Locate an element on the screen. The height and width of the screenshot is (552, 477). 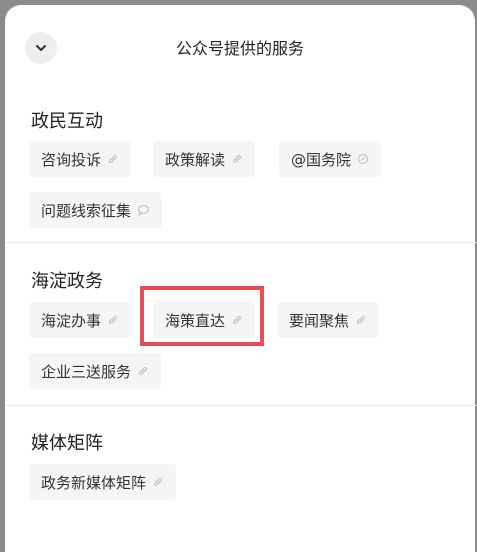
service-item-policy-interpretation: 政策解读 is located at coordinates (204, 159).